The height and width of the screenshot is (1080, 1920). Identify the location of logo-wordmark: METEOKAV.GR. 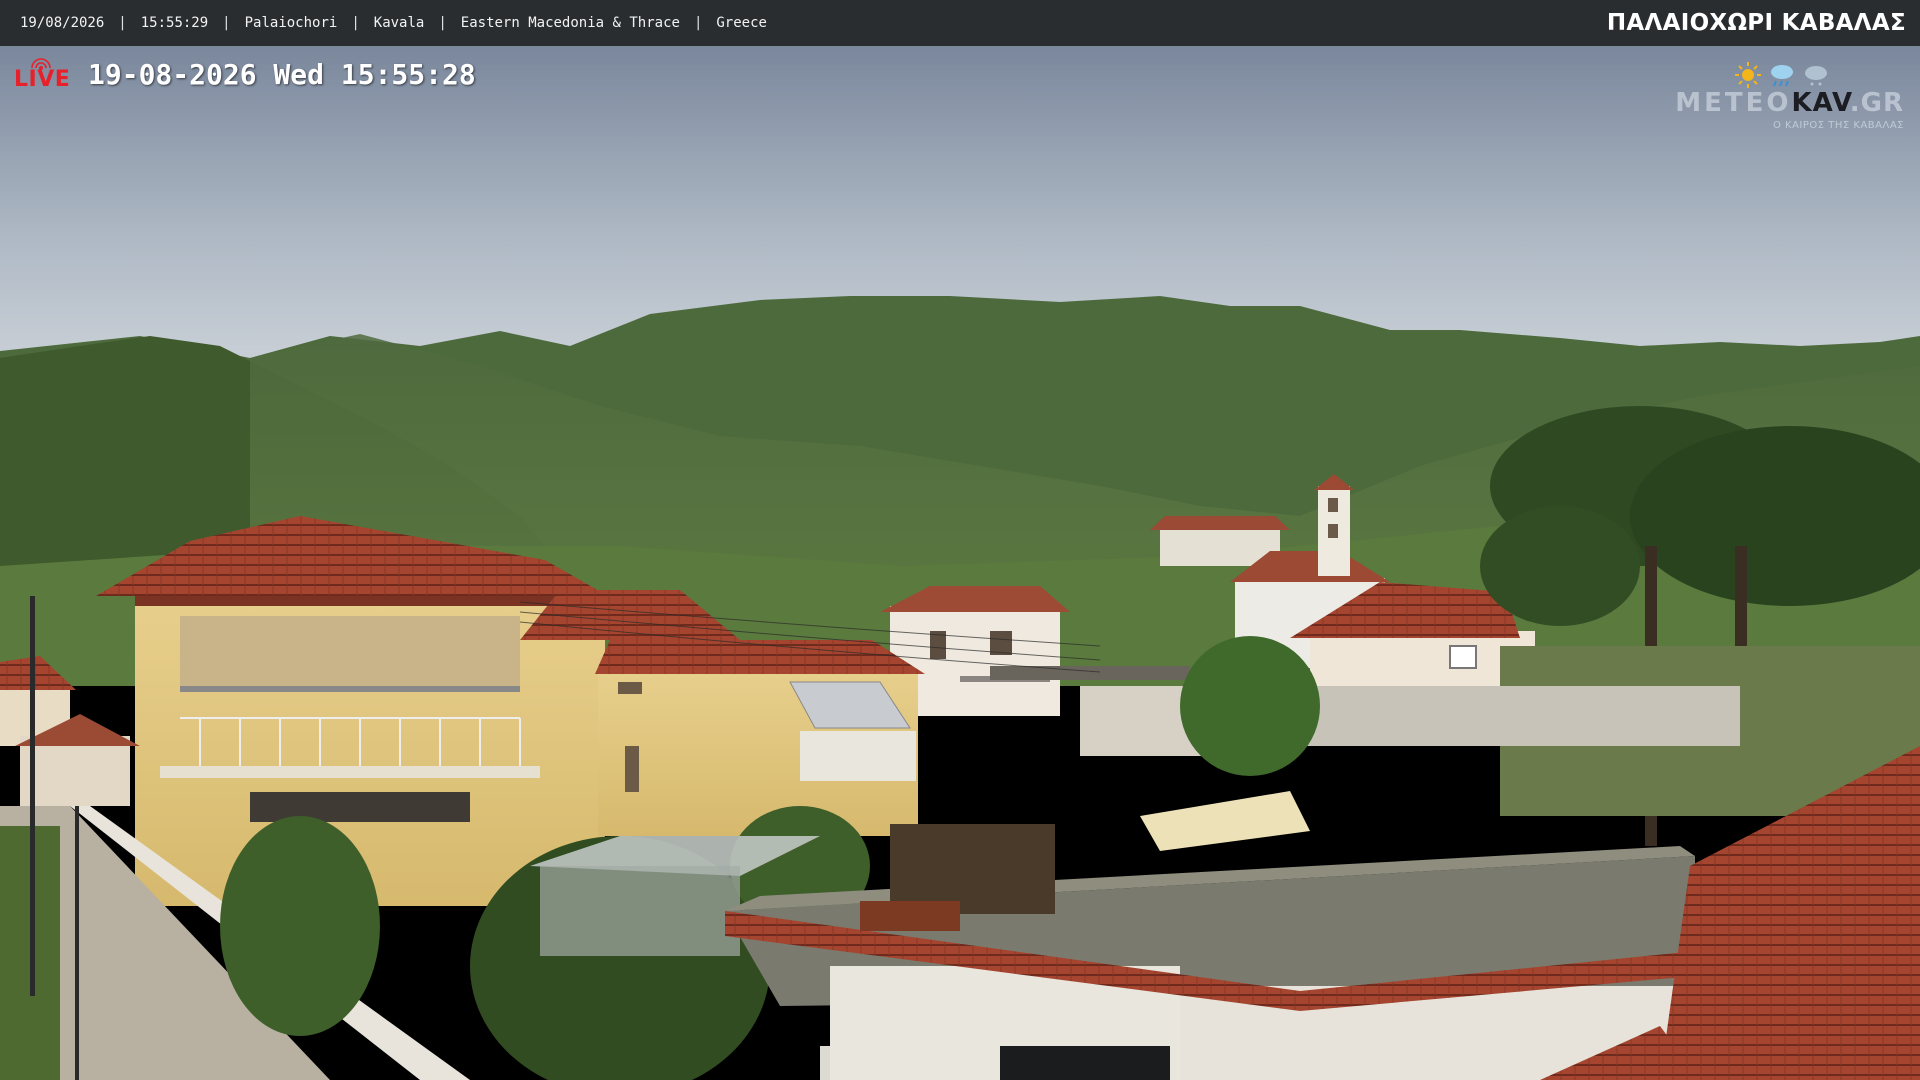
(1789, 103).